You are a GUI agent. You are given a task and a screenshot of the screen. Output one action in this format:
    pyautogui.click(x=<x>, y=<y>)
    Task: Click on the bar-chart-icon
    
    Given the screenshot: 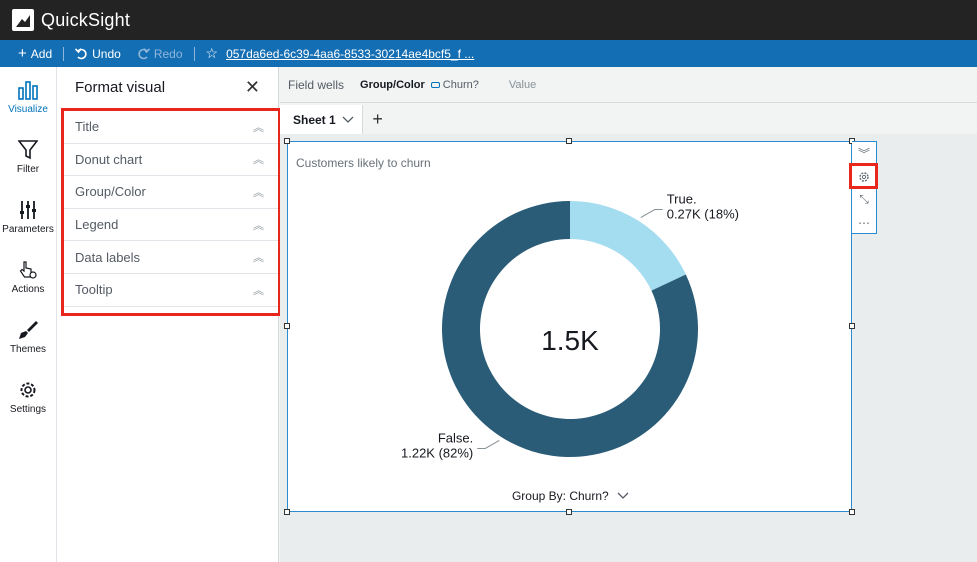 What is the action you would take?
    pyautogui.click(x=28, y=90)
    